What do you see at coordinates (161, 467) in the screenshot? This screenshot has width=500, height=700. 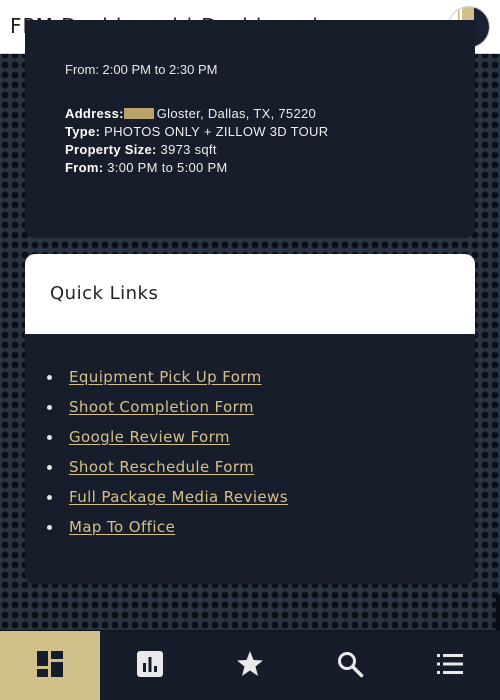 I see `shoot-reschedule-form-link: Shoot Reschedule Form` at bounding box center [161, 467].